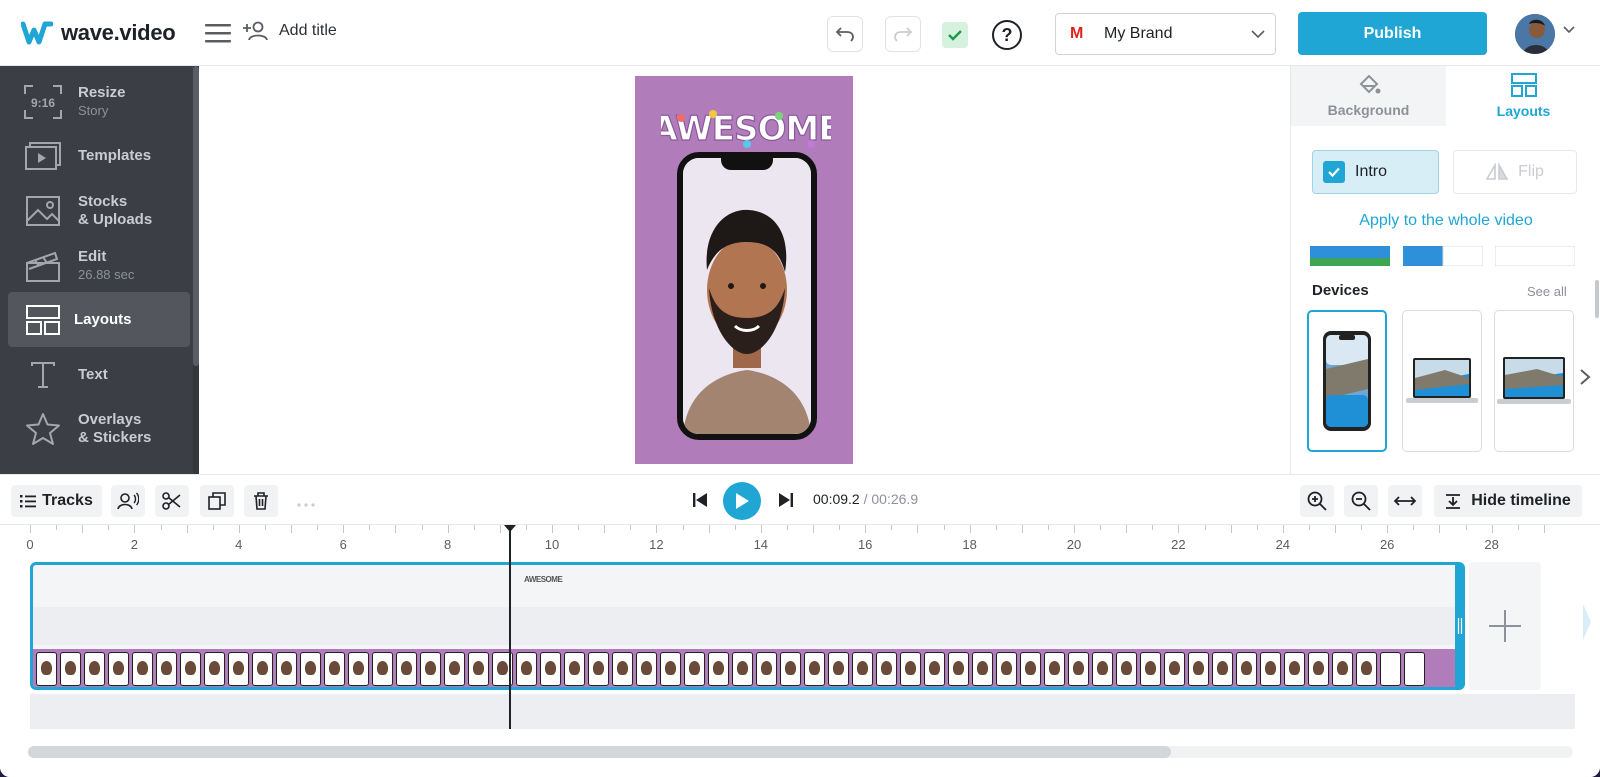 The width and height of the screenshot is (1600, 777). What do you see at coordinates (845, 34) in the screenshot?
I see `undo-button` at bounding box center [845, 34].